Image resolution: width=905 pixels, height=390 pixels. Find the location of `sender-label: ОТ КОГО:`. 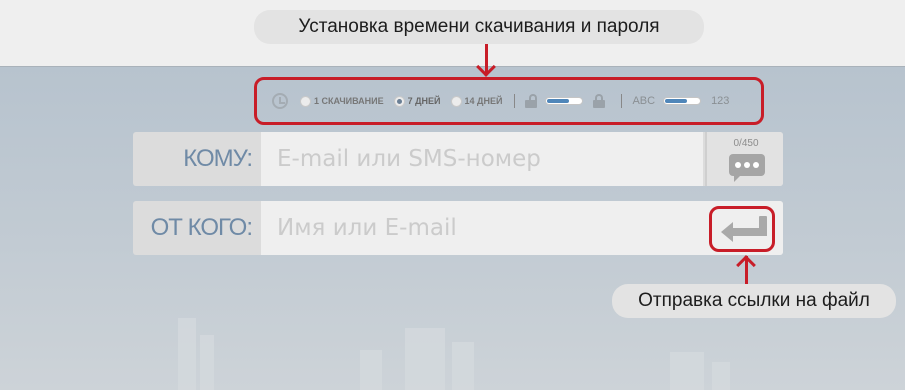

sender-label: ОТ КОГО: is located at coordinates (201, 227).